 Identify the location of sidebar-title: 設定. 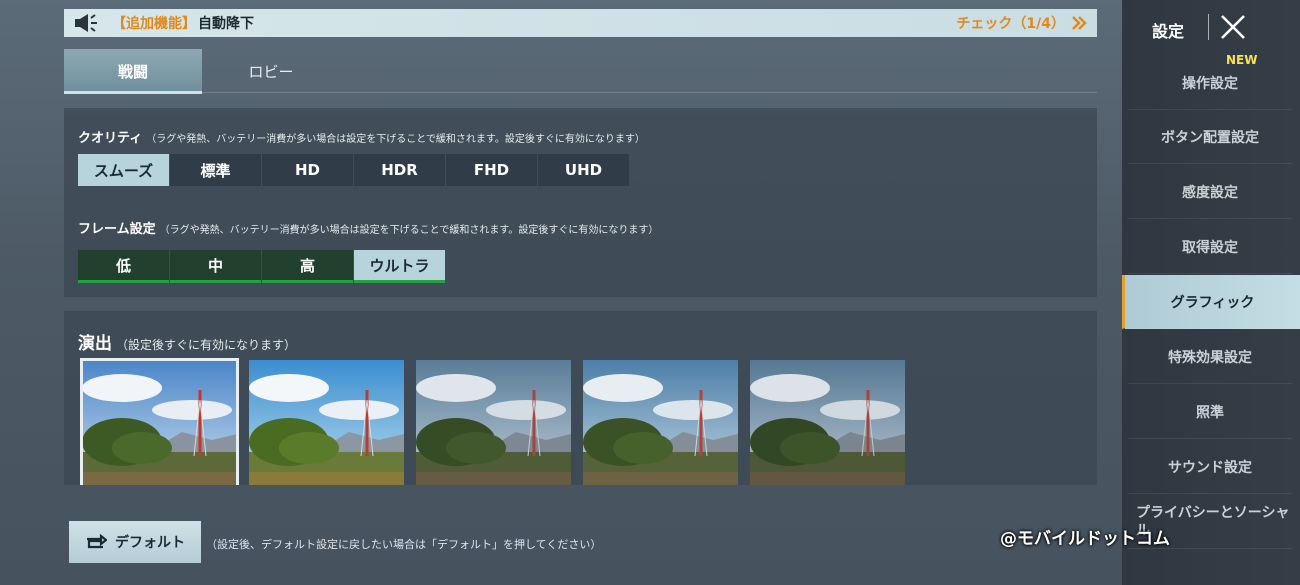
(1168, 31).